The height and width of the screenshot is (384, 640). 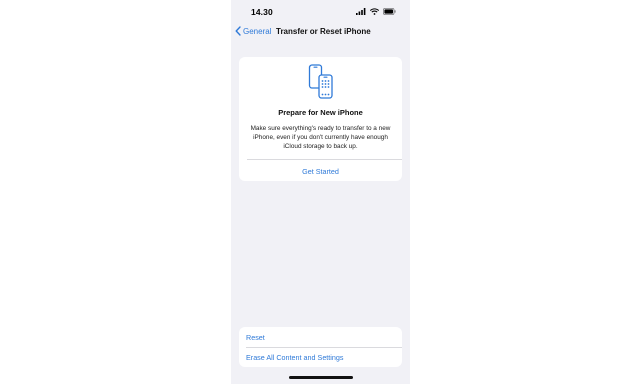 What do you see at coordinates (321, 377) in the screenshot?
I see `home-indicator` at bounding box center [321, 377].